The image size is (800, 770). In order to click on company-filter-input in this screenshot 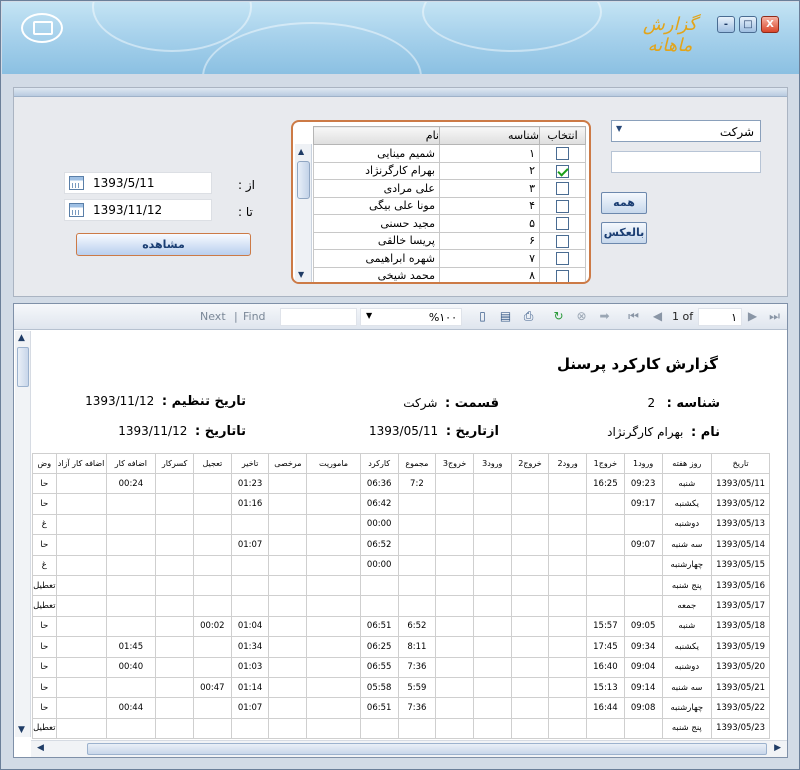, I will do `click(686, 162)`.